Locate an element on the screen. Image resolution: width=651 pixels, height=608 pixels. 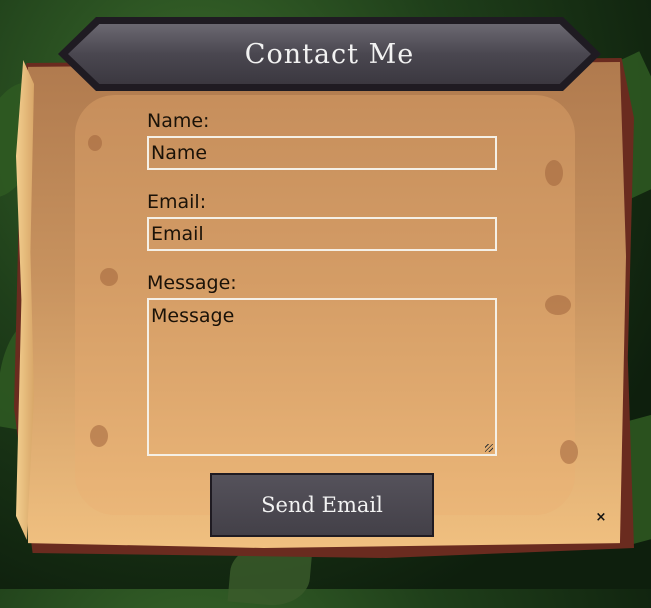
name-label: Name: is located at coordinates (178, 121).